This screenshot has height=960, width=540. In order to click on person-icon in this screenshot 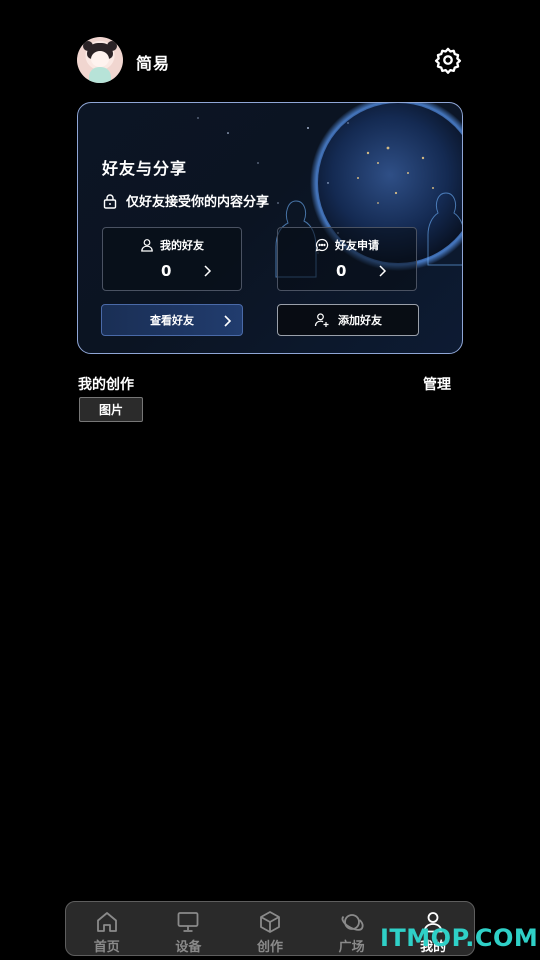, I will do `click(147, 245)`.